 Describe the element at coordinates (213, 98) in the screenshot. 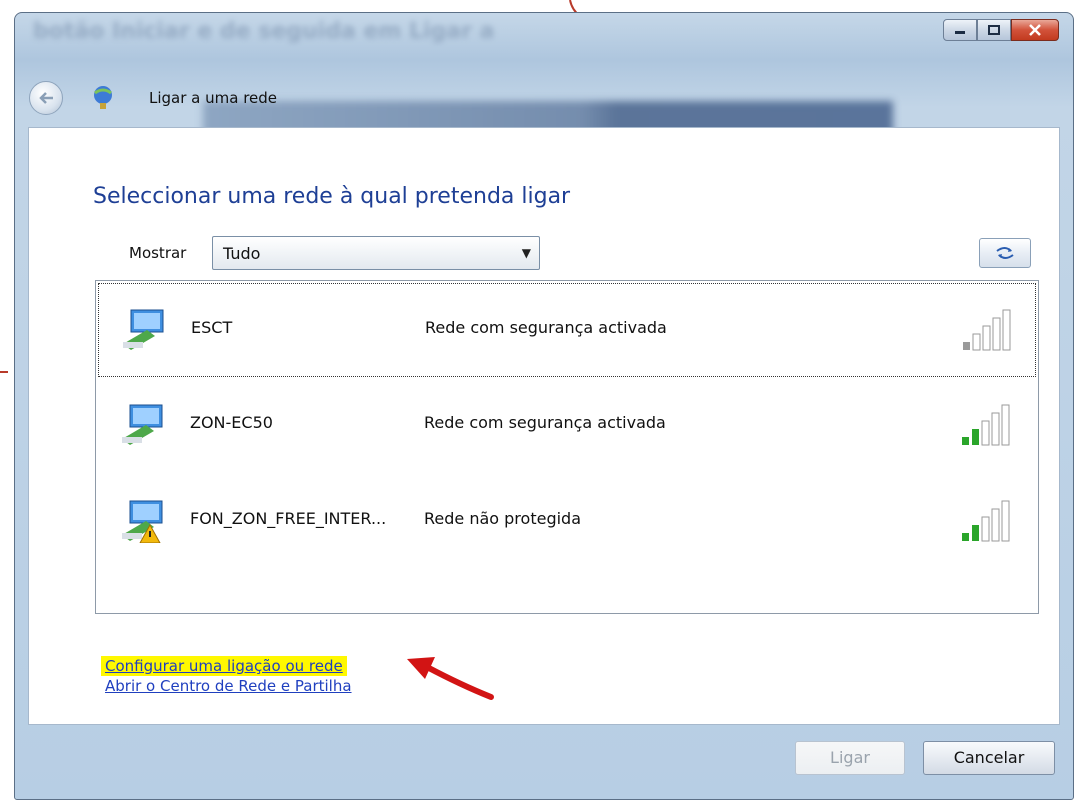

I see `nav-title: Ligar a uma rede` at that location.